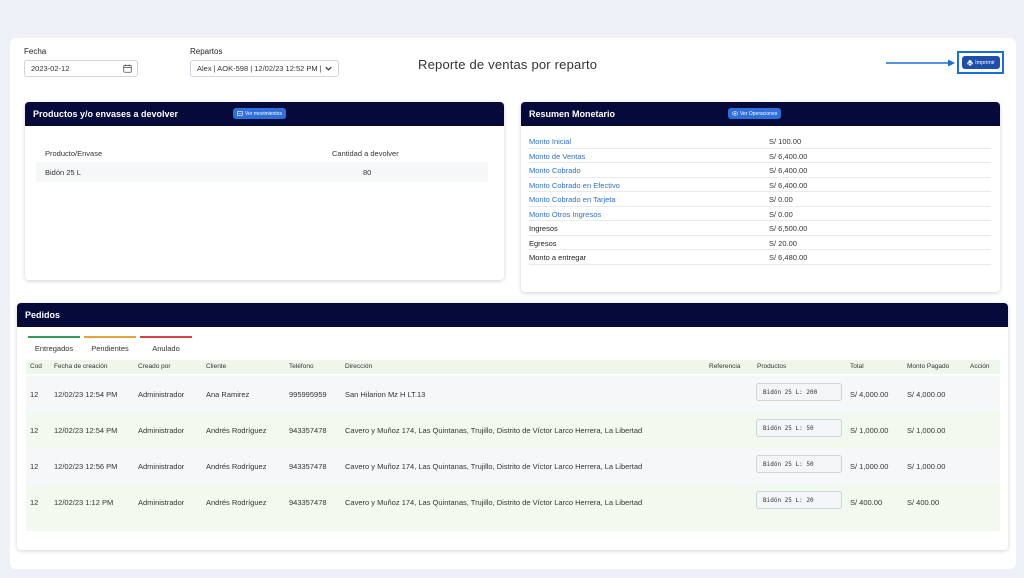 Image resolution: width=1024 pixels, height=578 pixels. I want to click on ver-operaciones-button: Ver Operaciones, so click(755, 113).